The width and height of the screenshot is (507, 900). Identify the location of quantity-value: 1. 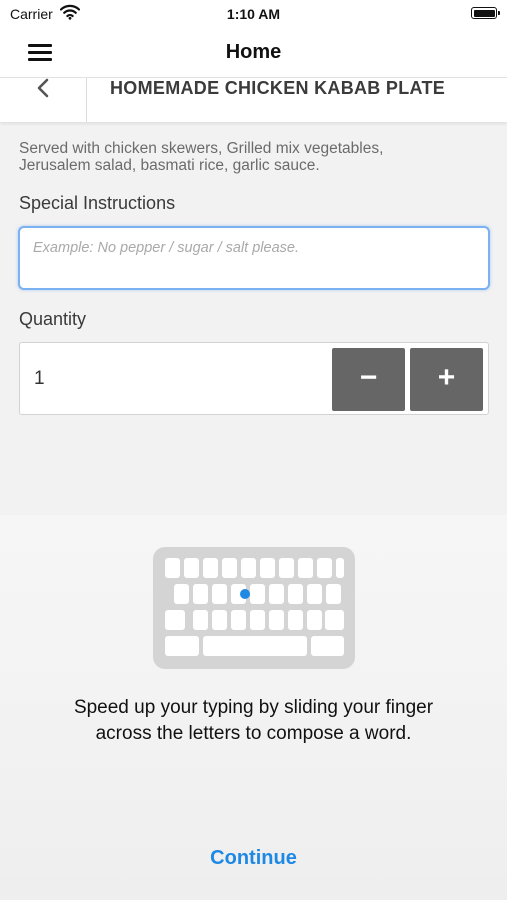
(39, 378).